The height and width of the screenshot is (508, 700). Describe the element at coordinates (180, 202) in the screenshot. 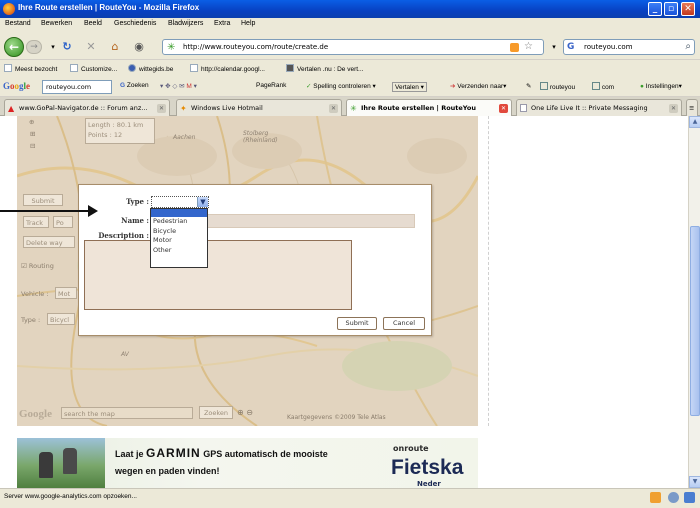

I see `dialog-type-select: ▼` at that location.